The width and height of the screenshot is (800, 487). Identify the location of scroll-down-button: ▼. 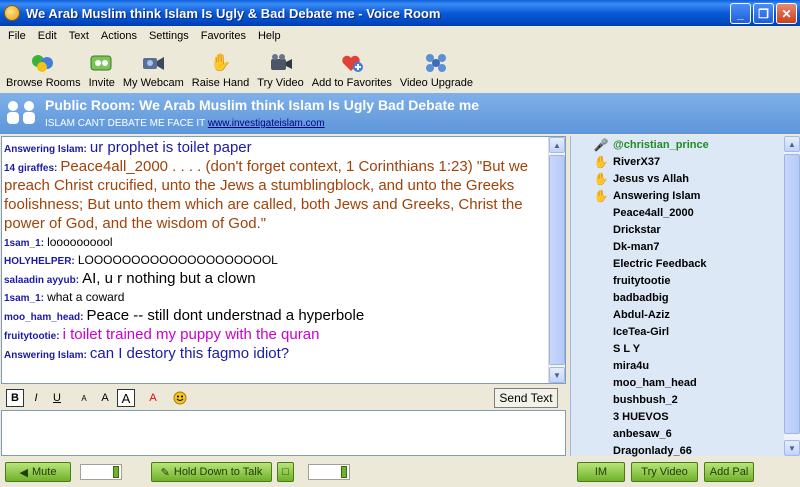
(557, 375).